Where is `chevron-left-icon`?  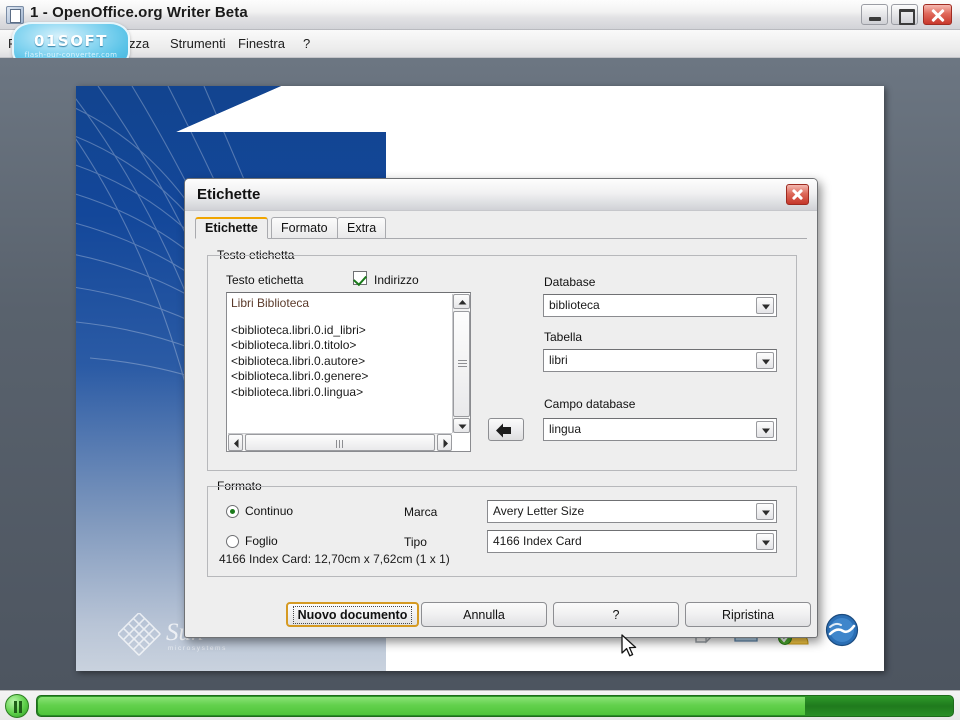 chevron-left-icon is located at coordinates (236, 443).